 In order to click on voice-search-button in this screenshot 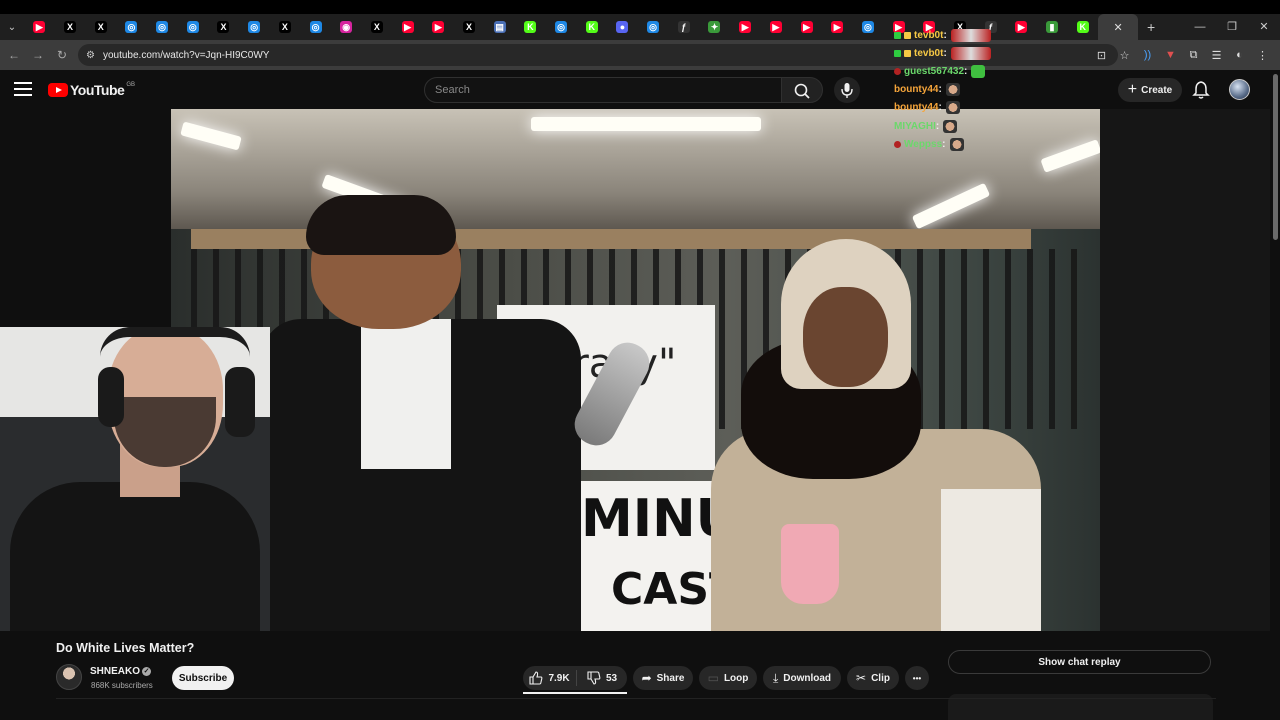, I will do `click(847, 90)`.